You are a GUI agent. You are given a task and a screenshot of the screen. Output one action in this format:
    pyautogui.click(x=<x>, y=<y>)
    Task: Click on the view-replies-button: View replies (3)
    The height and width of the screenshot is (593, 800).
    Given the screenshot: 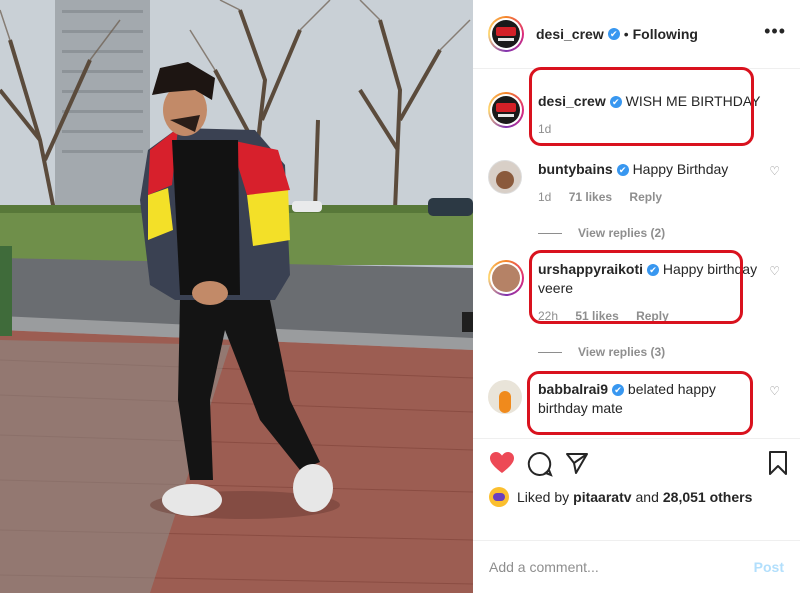 What is the action you would take?
    pyautogui.click(x=601, y=352)
    